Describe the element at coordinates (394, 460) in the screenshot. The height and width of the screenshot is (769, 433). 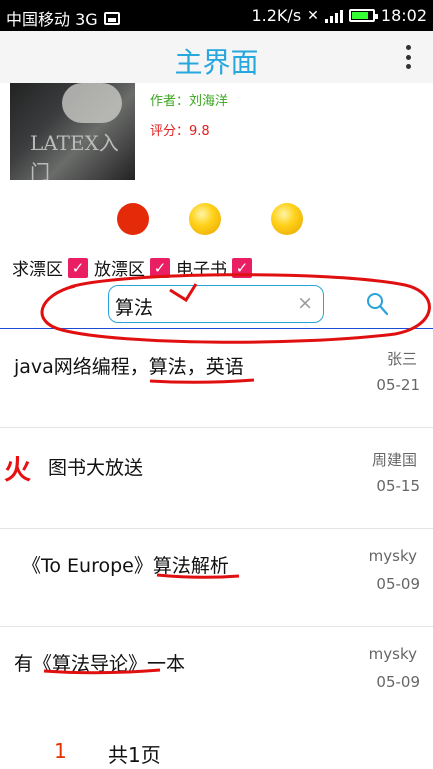
I see `post-user: 周建国` at that location.